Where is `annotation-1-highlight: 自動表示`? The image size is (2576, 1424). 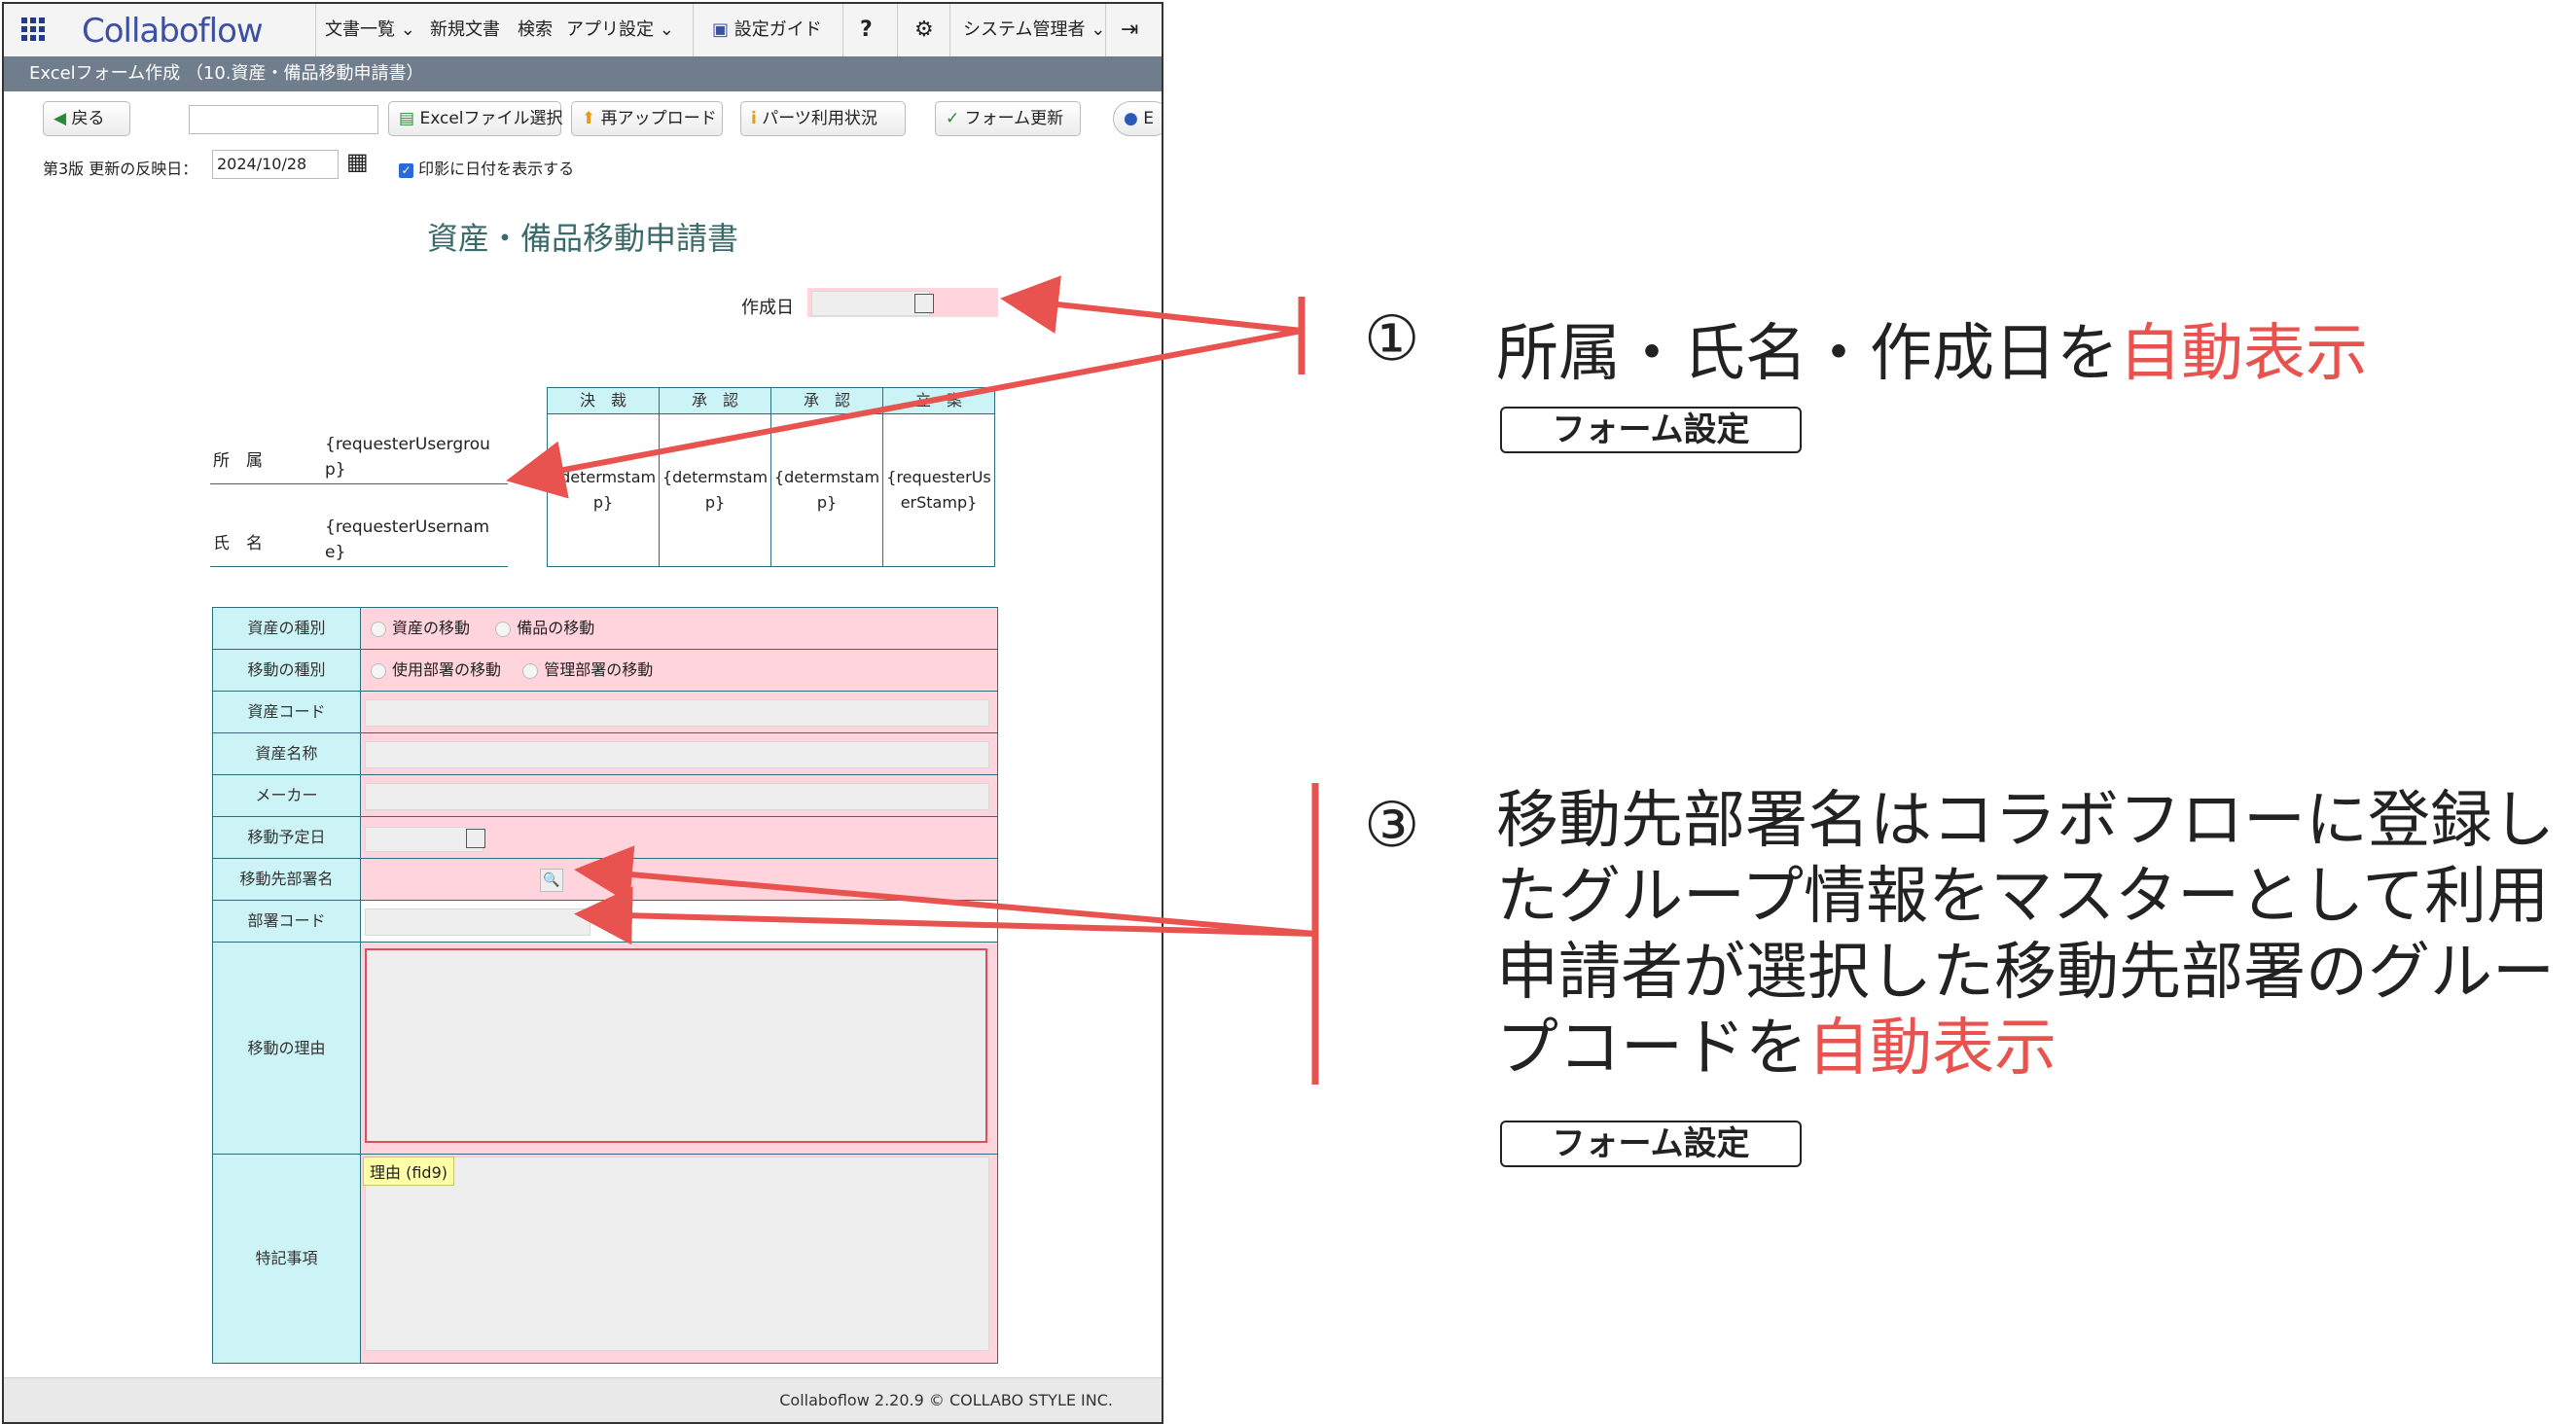
annotation-1-highlight: 自動表示 is located at coordinates (2243, 354).